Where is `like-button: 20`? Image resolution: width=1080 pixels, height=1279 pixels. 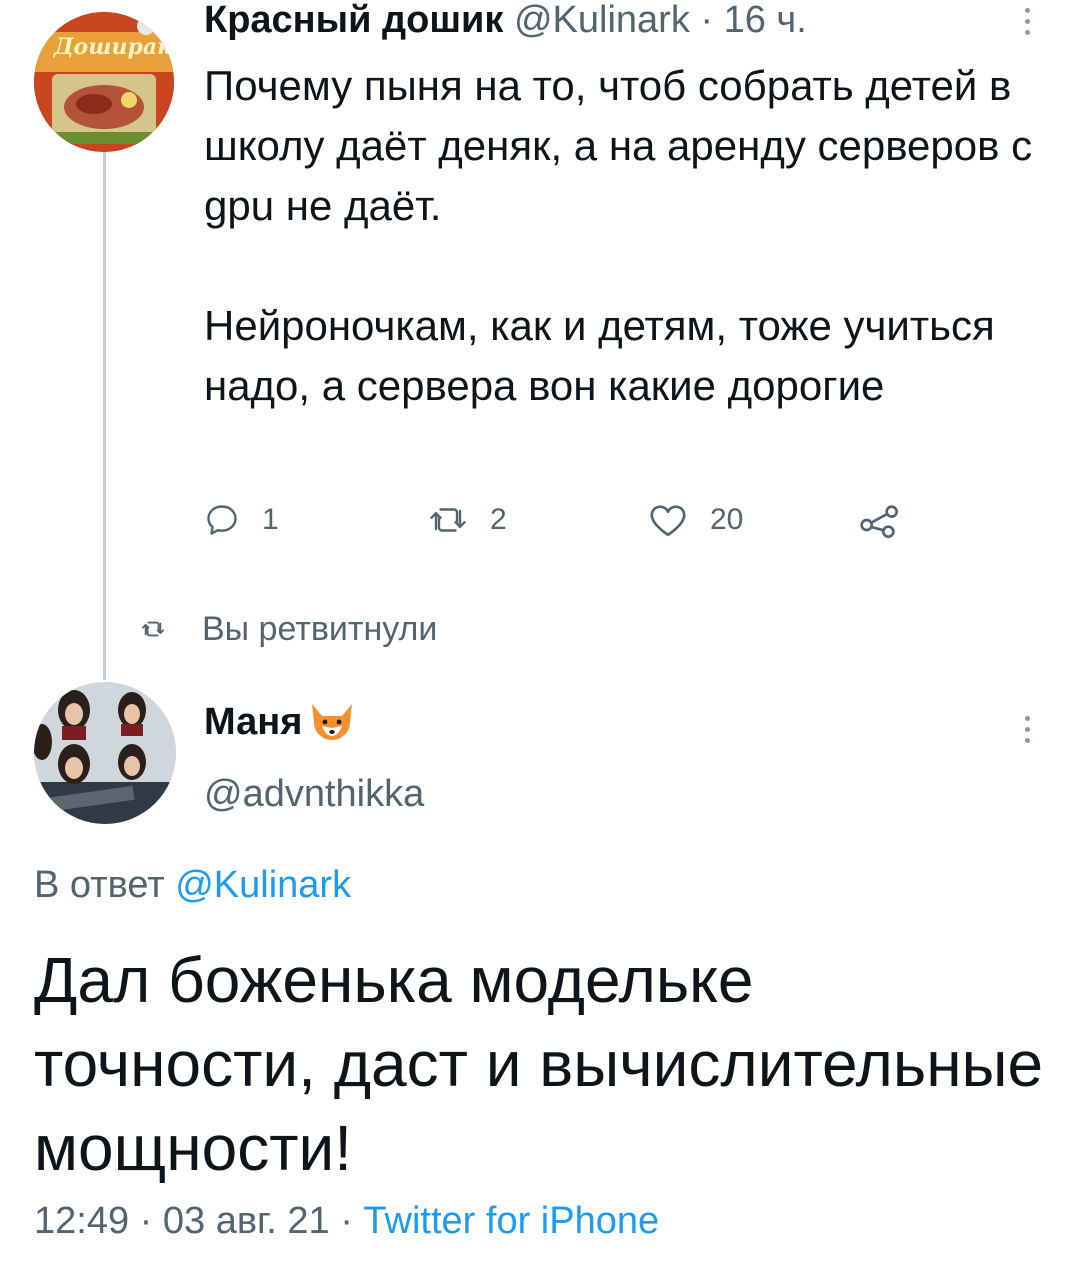 like-button: 20 is located at coordinates (695, 520).